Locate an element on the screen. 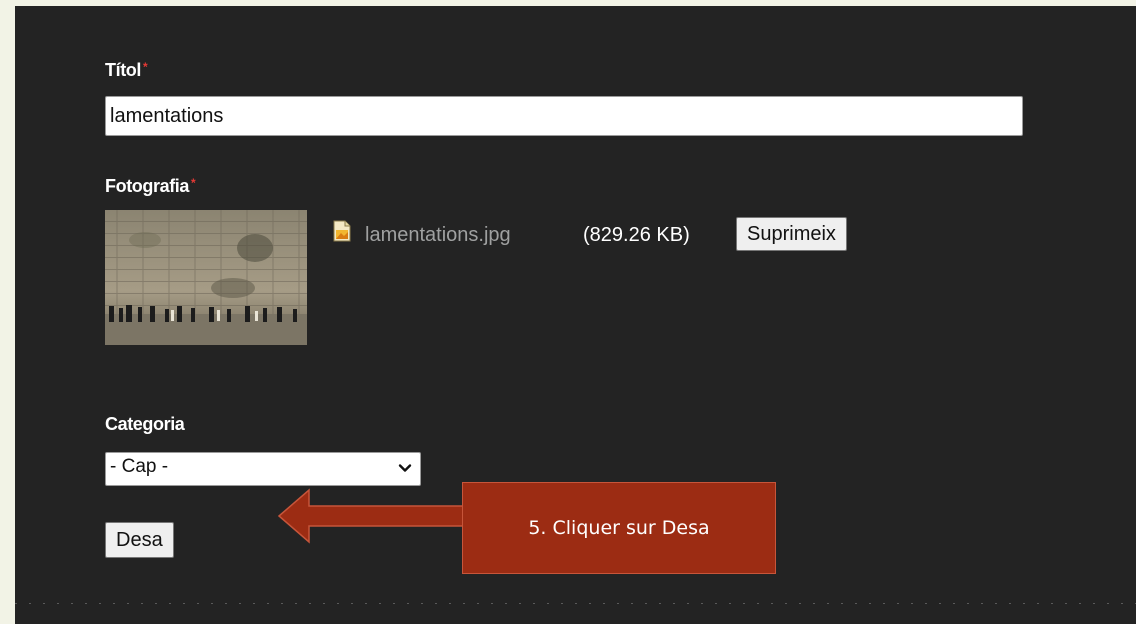  category-select: - Cap - is located at coordinates (263, 469).